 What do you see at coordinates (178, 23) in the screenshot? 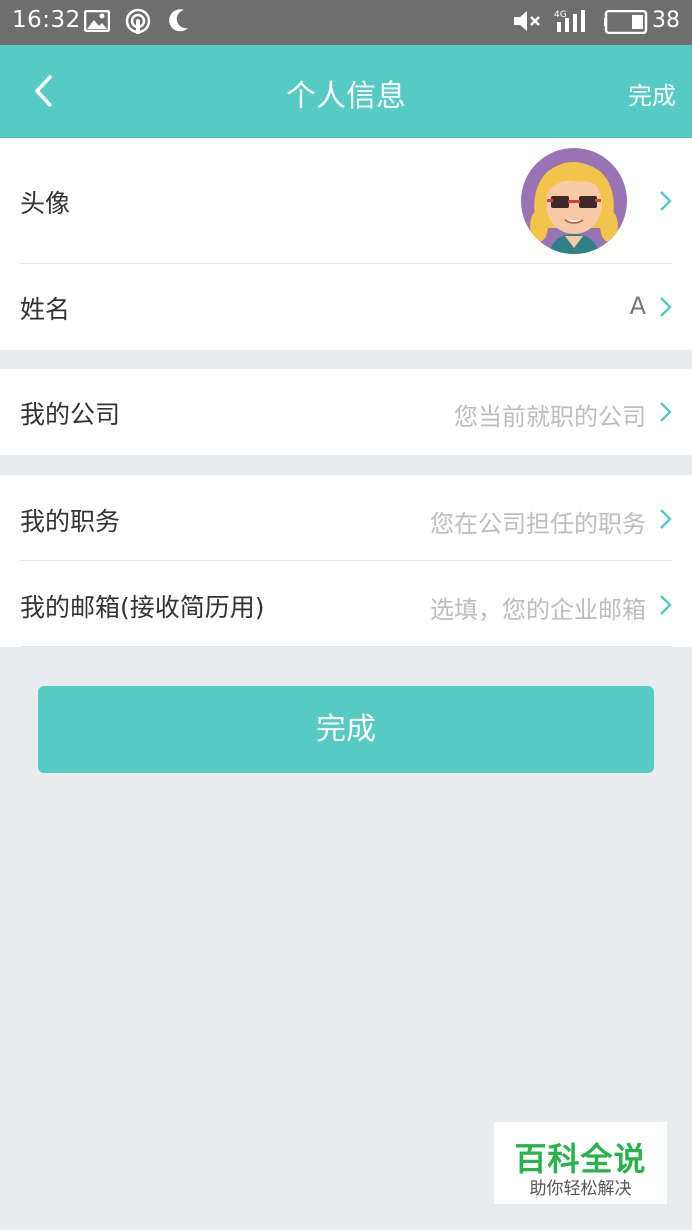
I see `moon-icon` at bounding box center [178, 23].